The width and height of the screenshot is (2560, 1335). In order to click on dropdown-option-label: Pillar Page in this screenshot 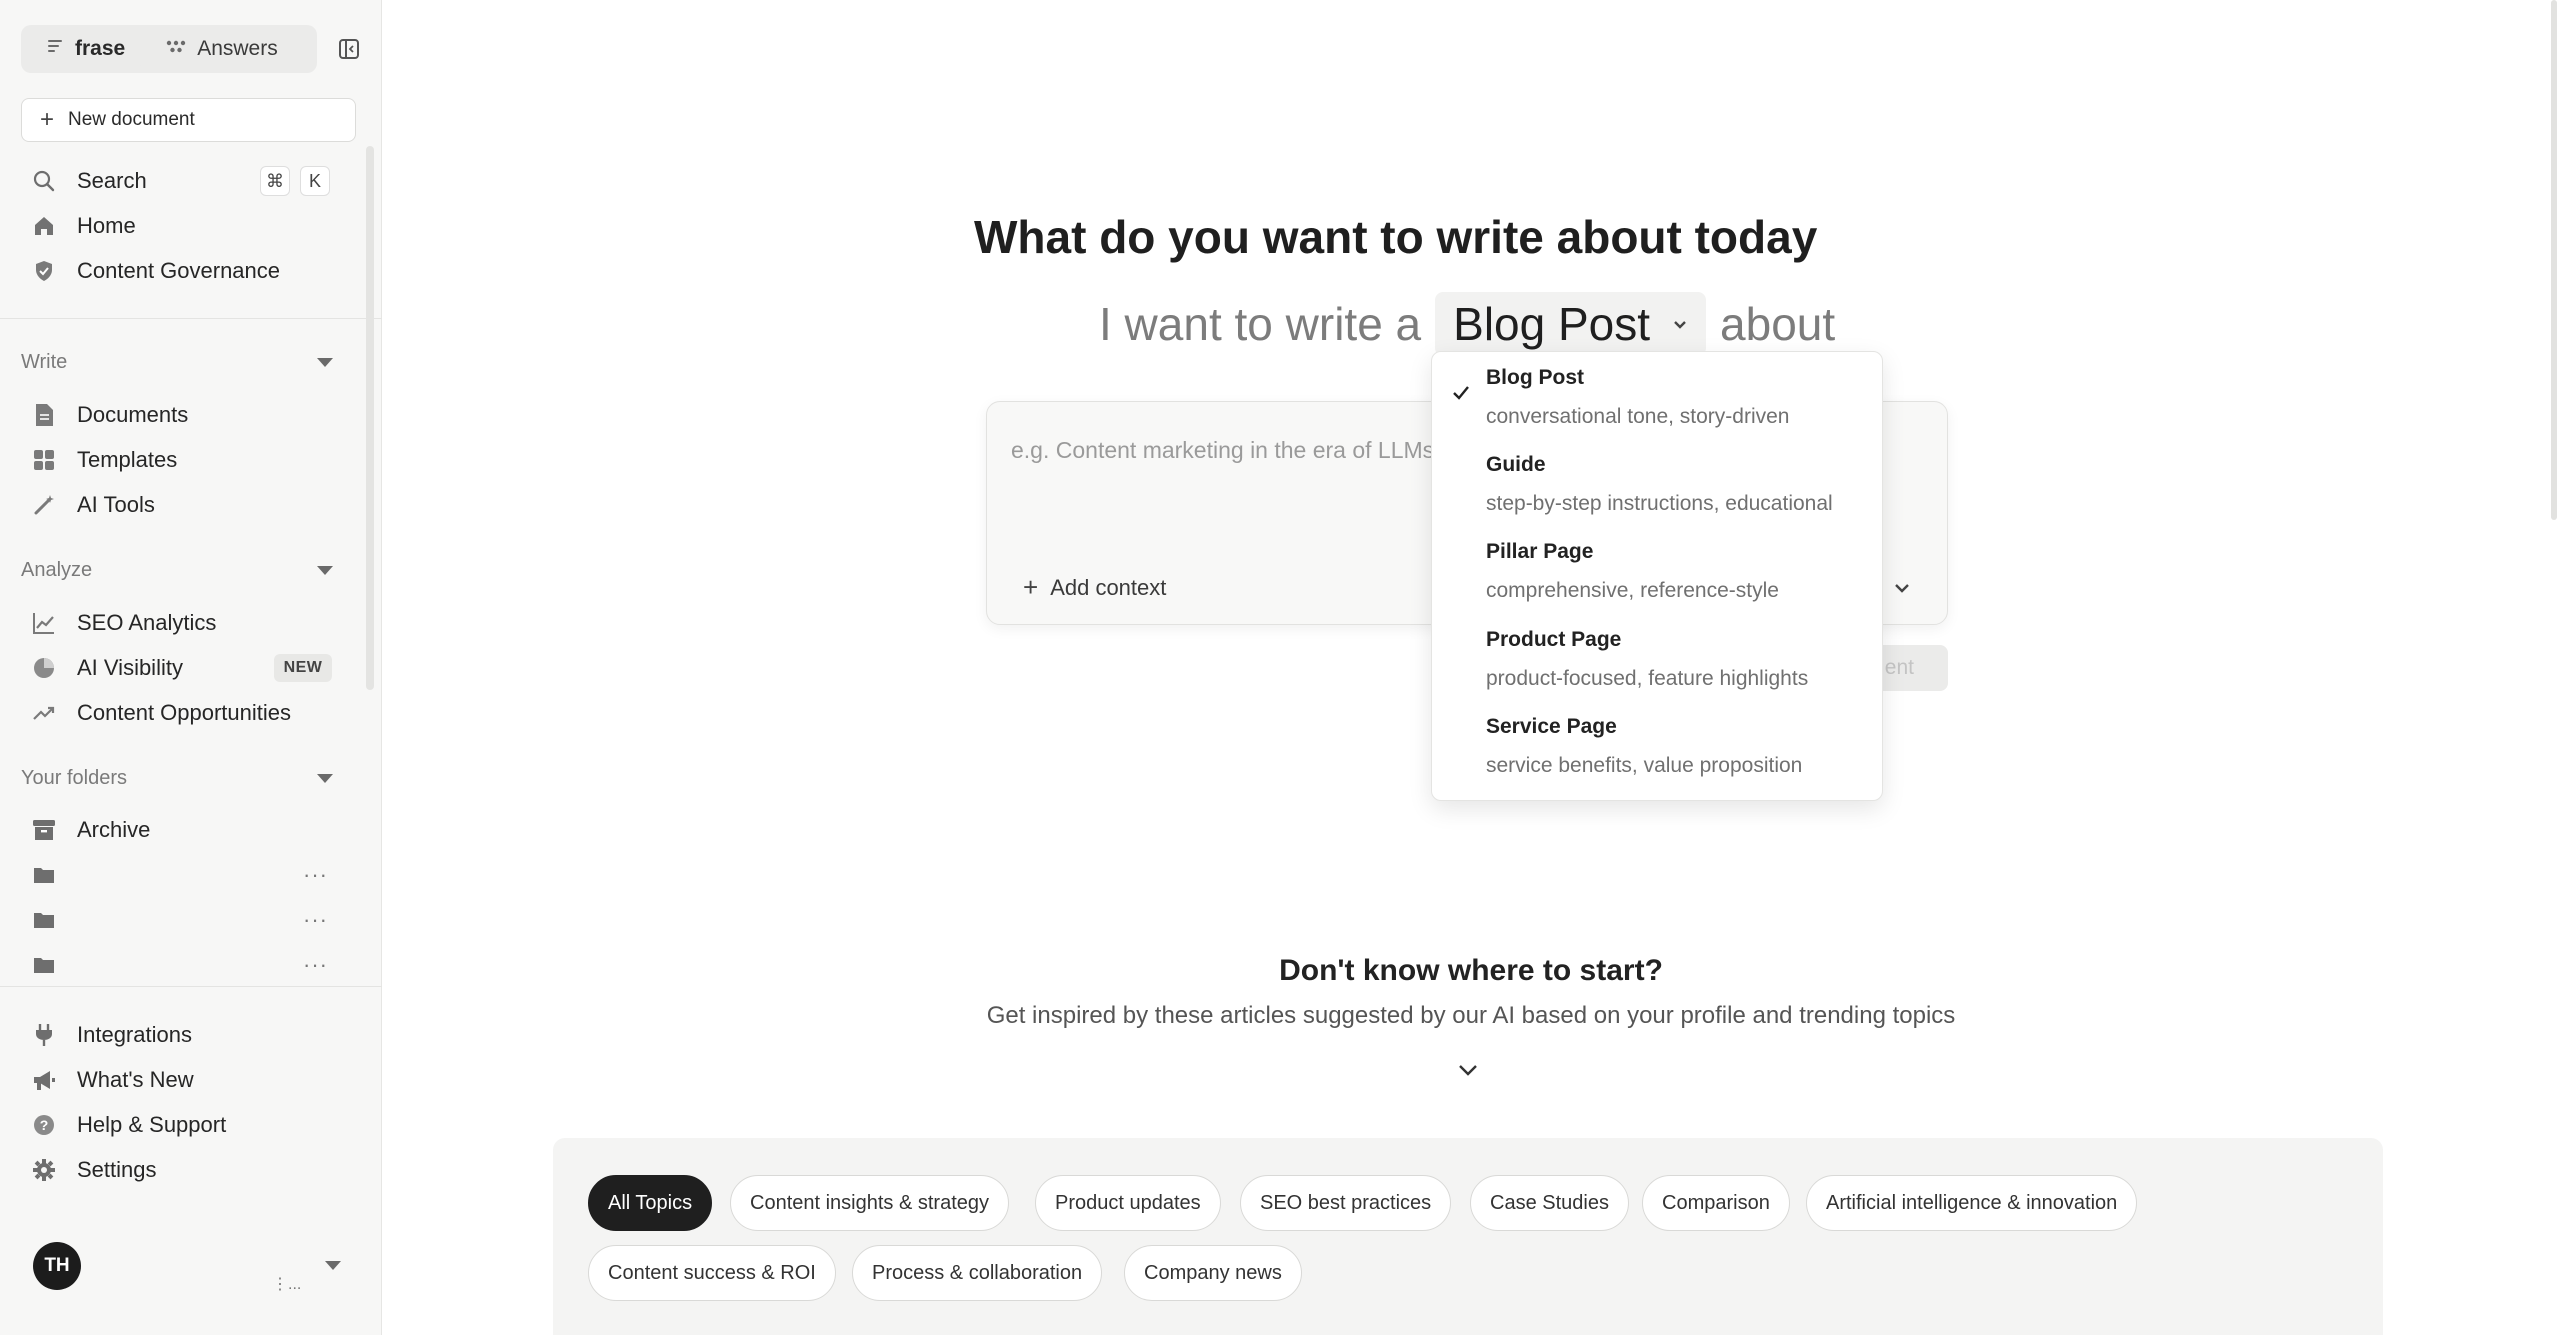, I will do `click(1540, 551)`.